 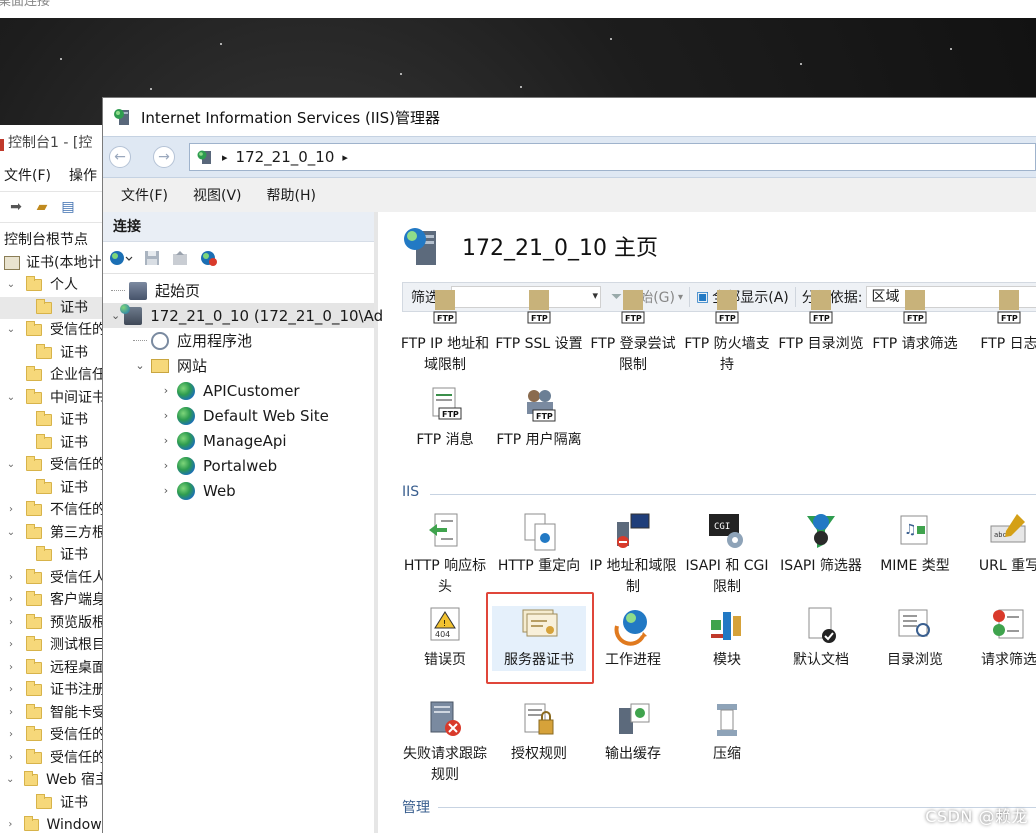 I want to click on disconnect-icon, so click(x=209, y=258).